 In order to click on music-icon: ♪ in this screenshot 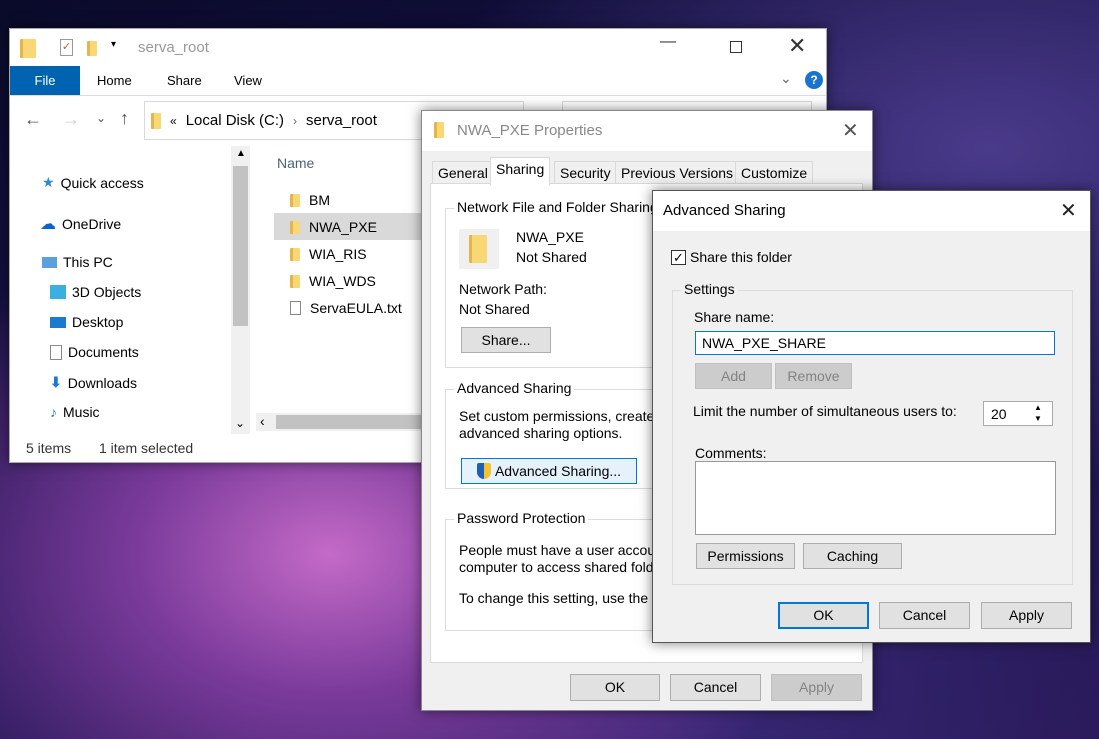, I will do `click(53, 412)`.